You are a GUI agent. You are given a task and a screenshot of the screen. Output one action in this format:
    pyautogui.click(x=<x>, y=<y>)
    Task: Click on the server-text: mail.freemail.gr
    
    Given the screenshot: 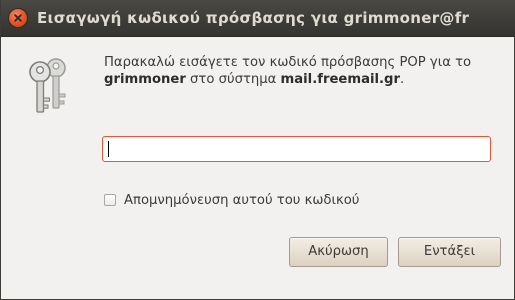 What is the action you would take?
    pyautogui.click(x=340, y=79)
    